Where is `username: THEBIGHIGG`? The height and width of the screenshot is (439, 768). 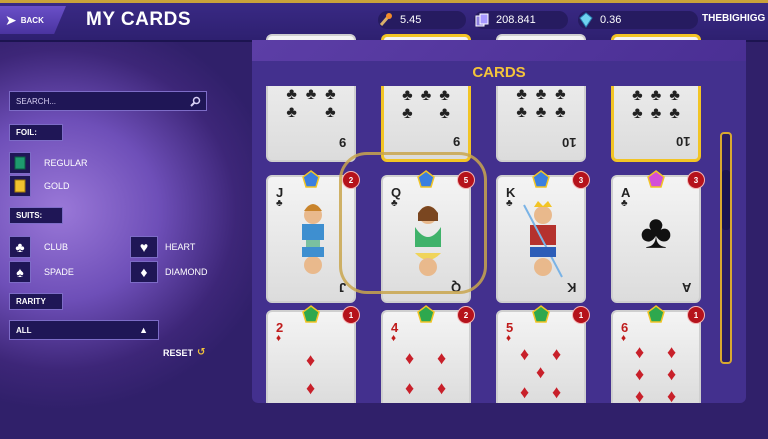
username: THEBIGHIGG is located at coordinates (734, 18).